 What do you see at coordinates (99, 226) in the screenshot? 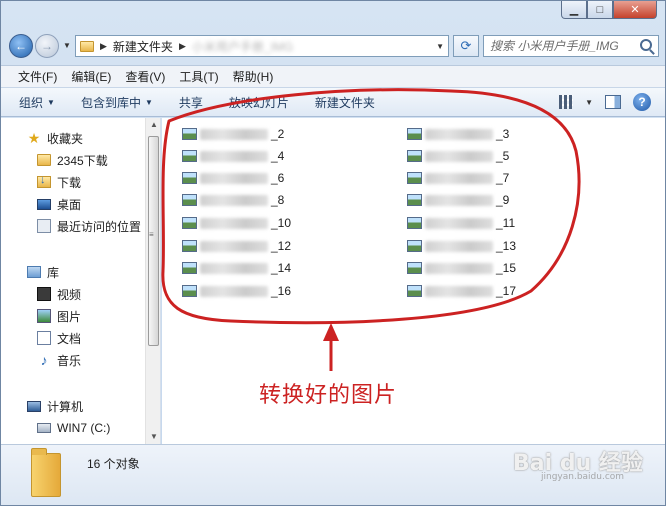
I see `nav-item-label: 最近访问的位置` at bounding box center [99, 226].